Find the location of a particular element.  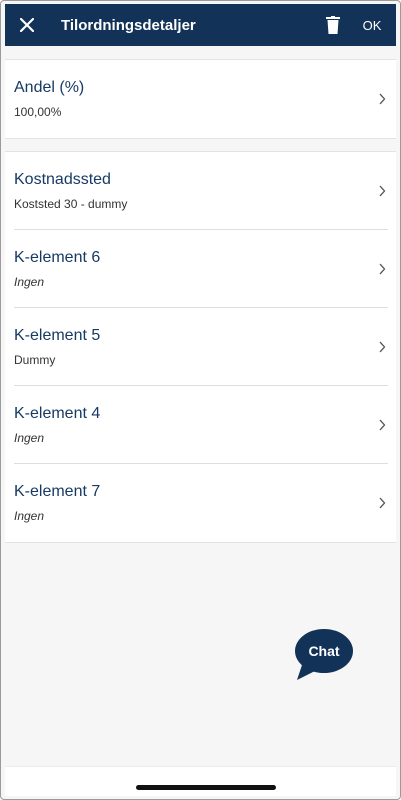

list-item-k-element-7: K-element 7 Ingen is located at coordinates (200, 503).